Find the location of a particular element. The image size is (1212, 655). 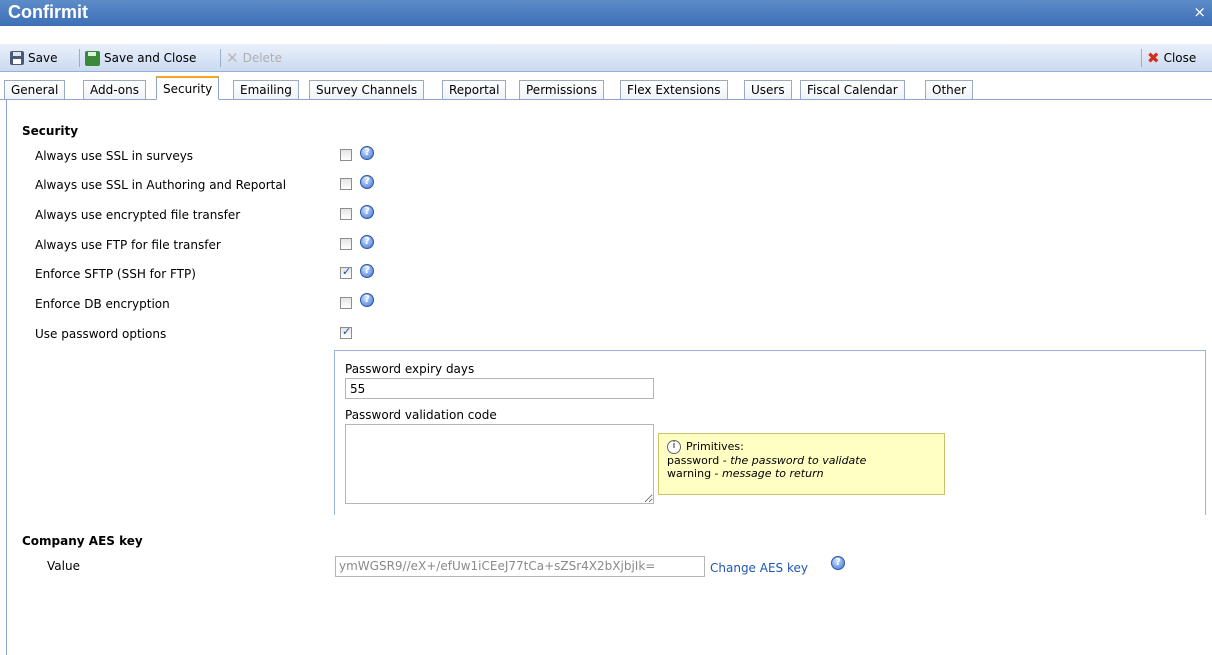

aes-value-label: Value is located at coordinates (63, 566).